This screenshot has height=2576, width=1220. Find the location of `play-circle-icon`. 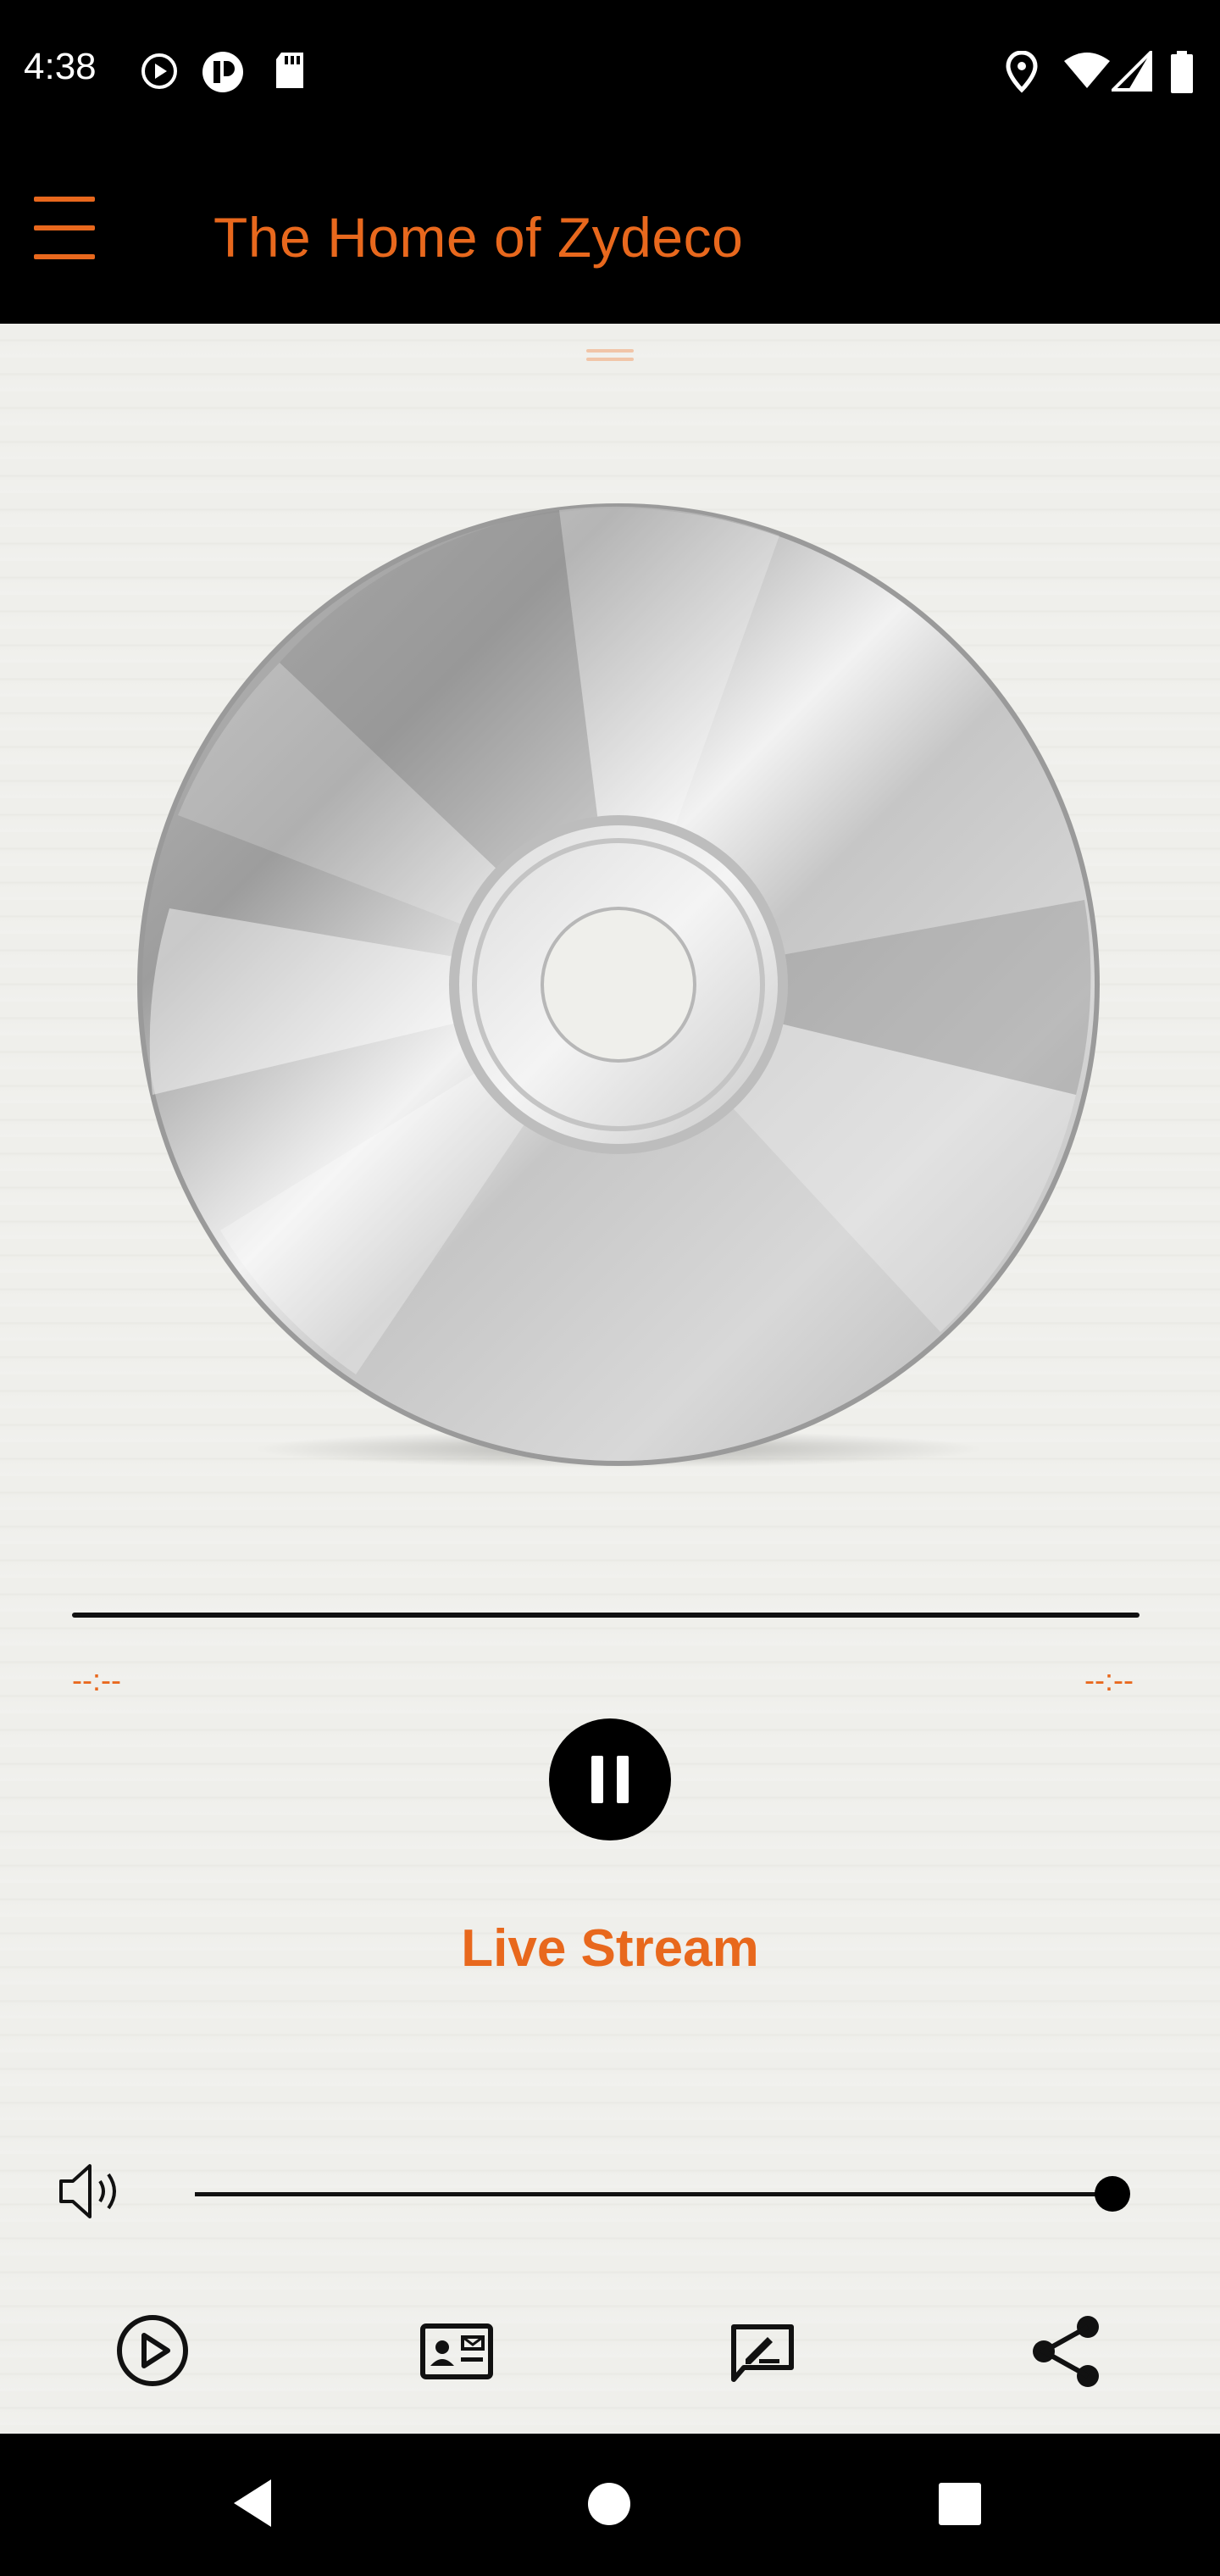

play-circle-icon is located at coordinates (152, 2350).